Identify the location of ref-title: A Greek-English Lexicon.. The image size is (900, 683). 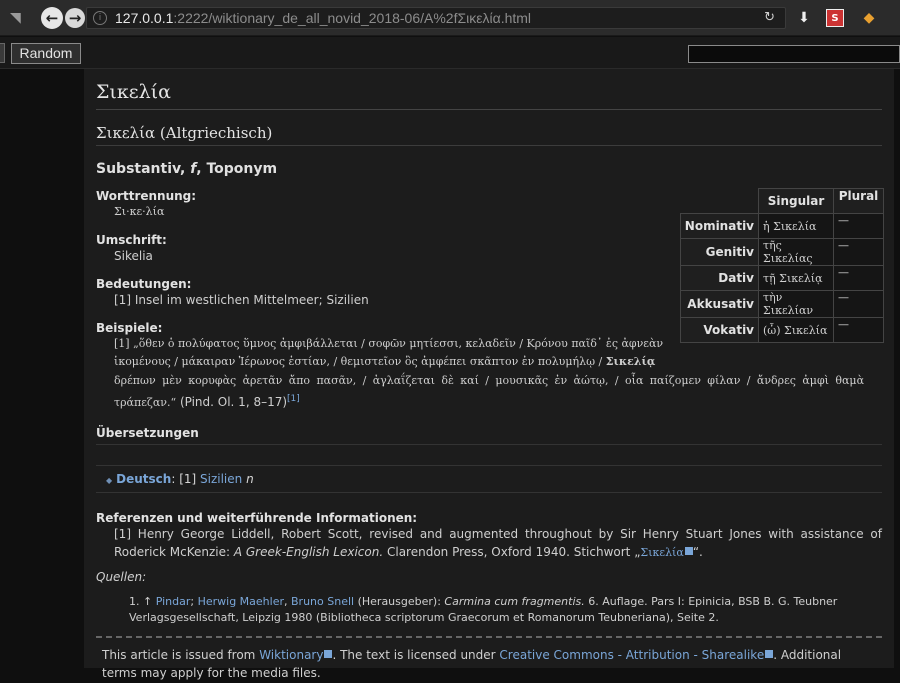
(308, 552).